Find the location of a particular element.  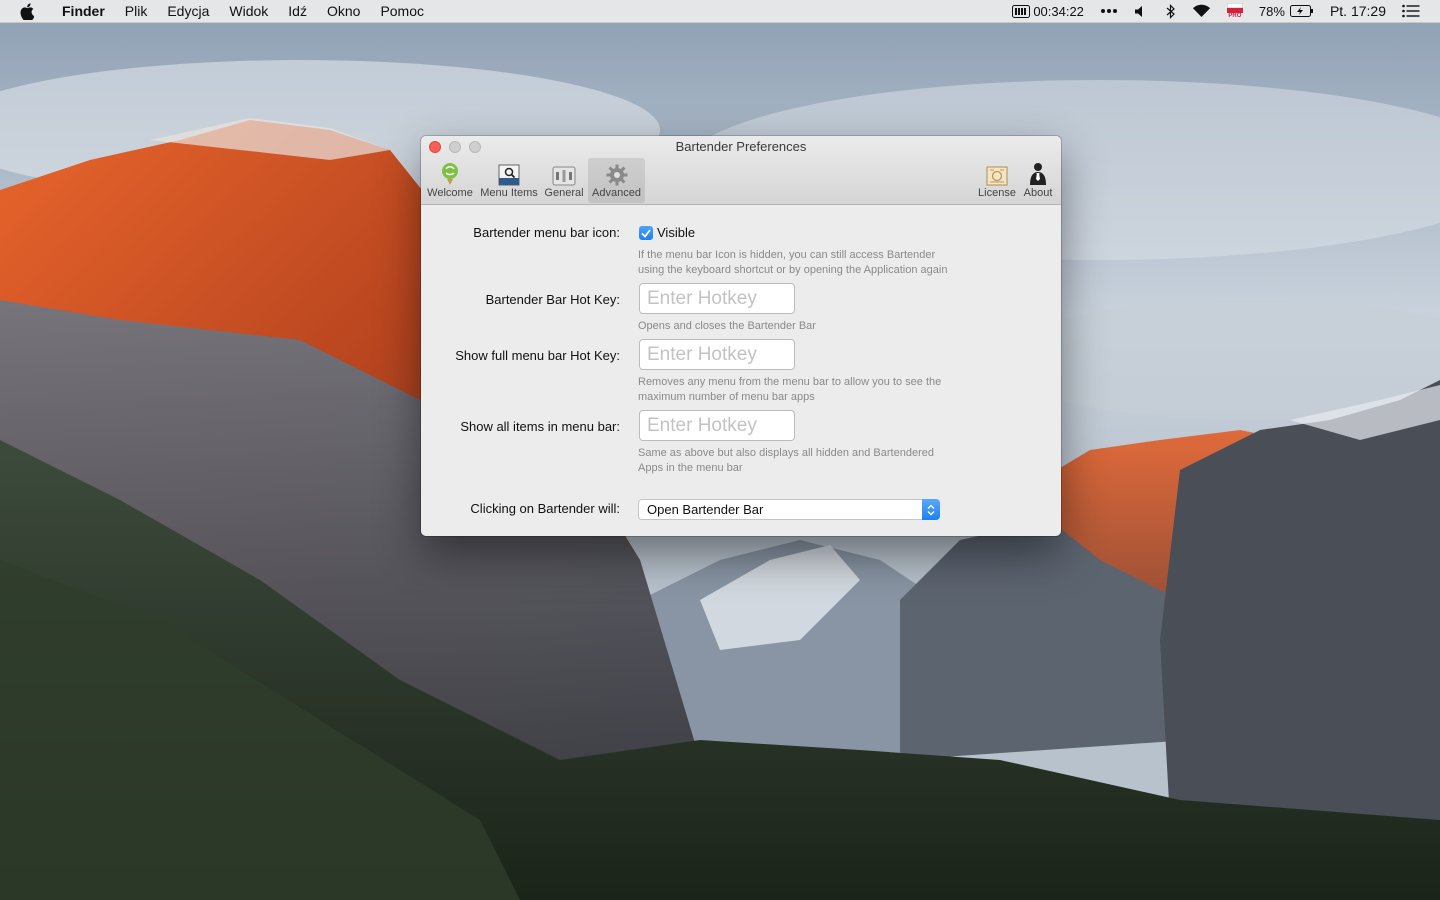

menu-idz: Idź is located at coordinates (297, 11).